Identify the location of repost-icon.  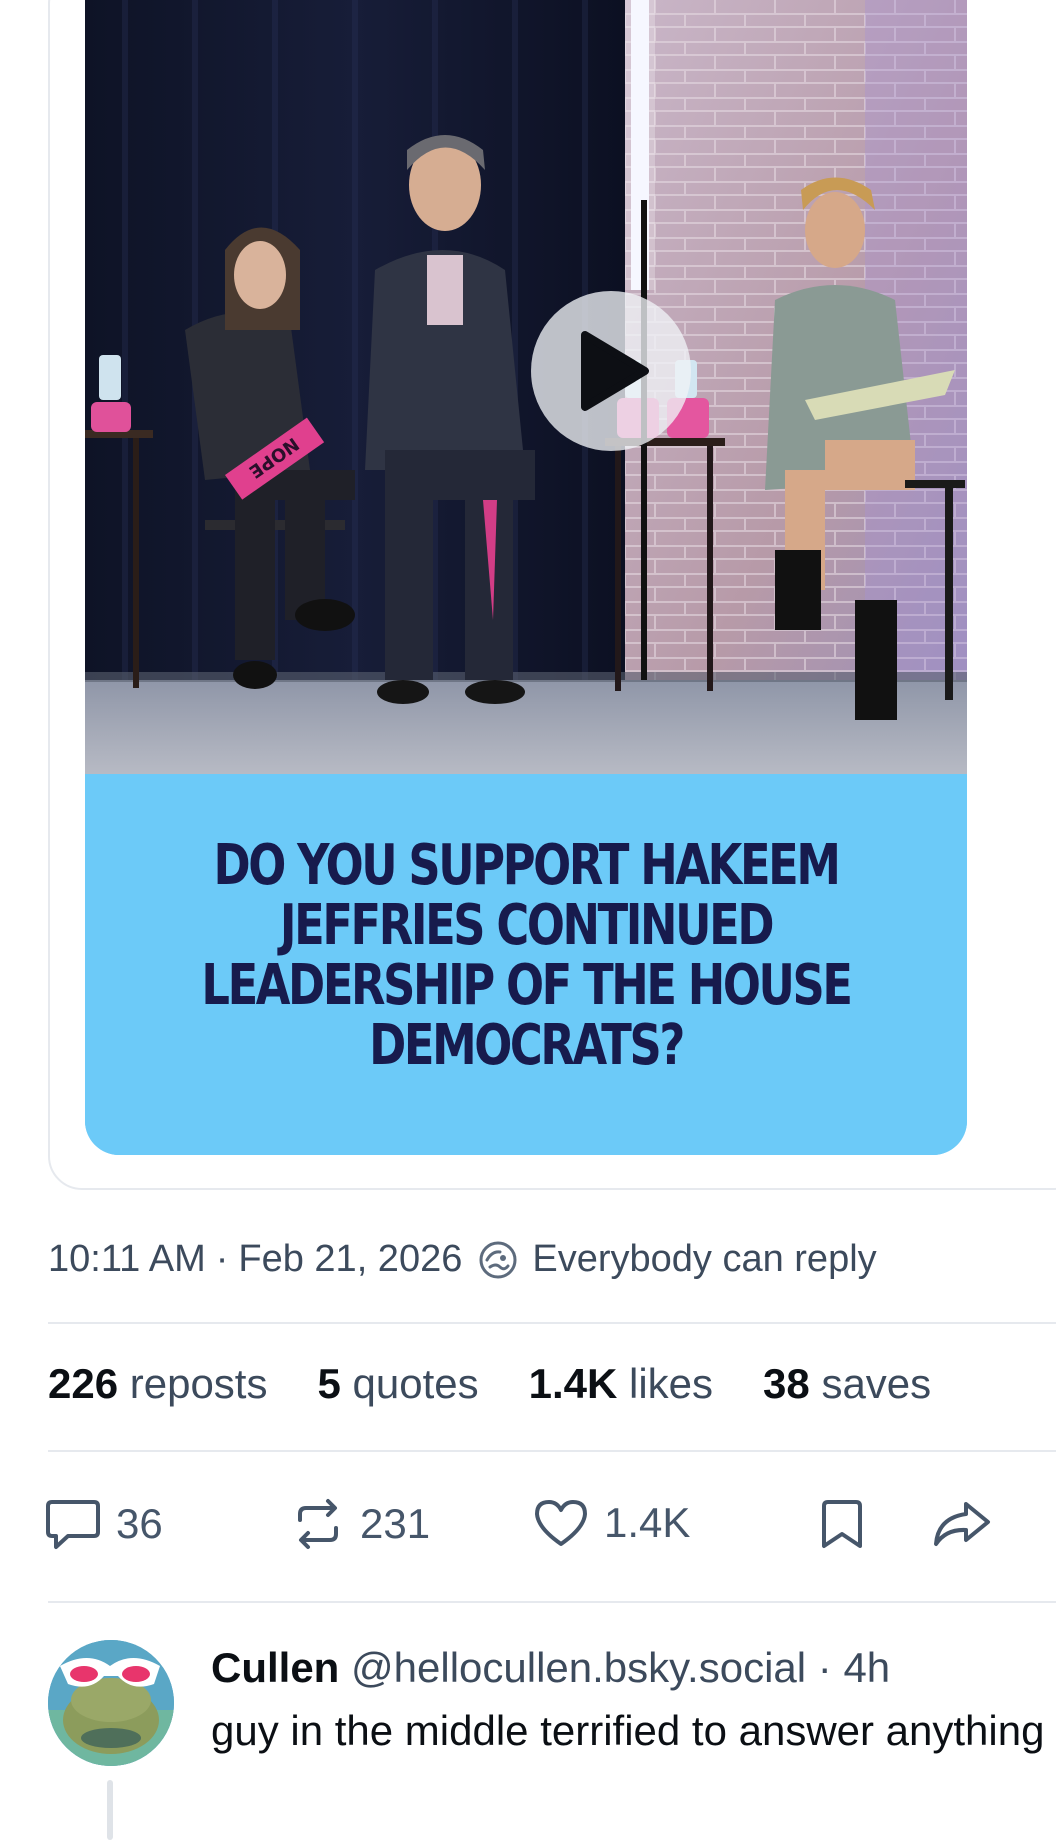
(318, 1524).